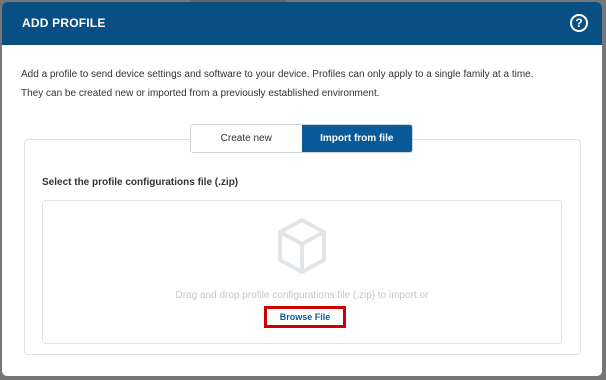 The image size is (606, 380). I want to click on dialog-title: ADD PROFILE, so click(64, 23).